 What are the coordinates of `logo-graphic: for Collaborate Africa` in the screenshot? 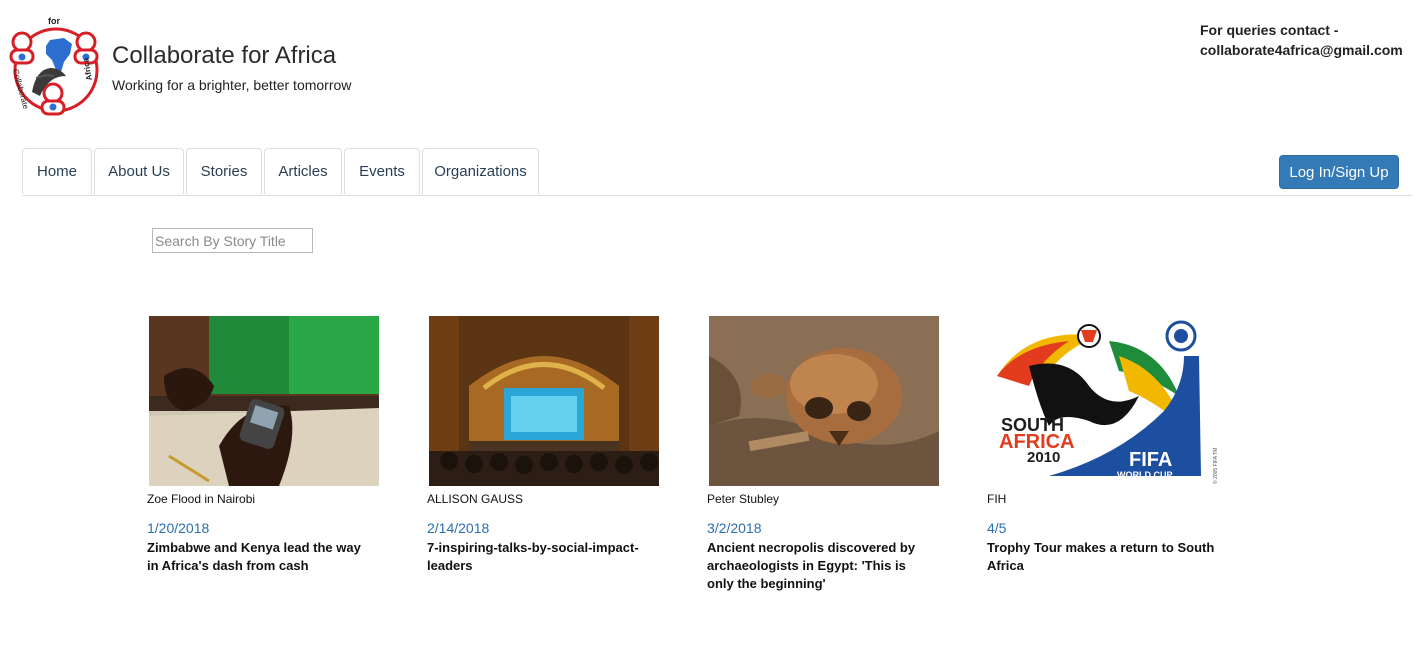 It's located at (54, 66).